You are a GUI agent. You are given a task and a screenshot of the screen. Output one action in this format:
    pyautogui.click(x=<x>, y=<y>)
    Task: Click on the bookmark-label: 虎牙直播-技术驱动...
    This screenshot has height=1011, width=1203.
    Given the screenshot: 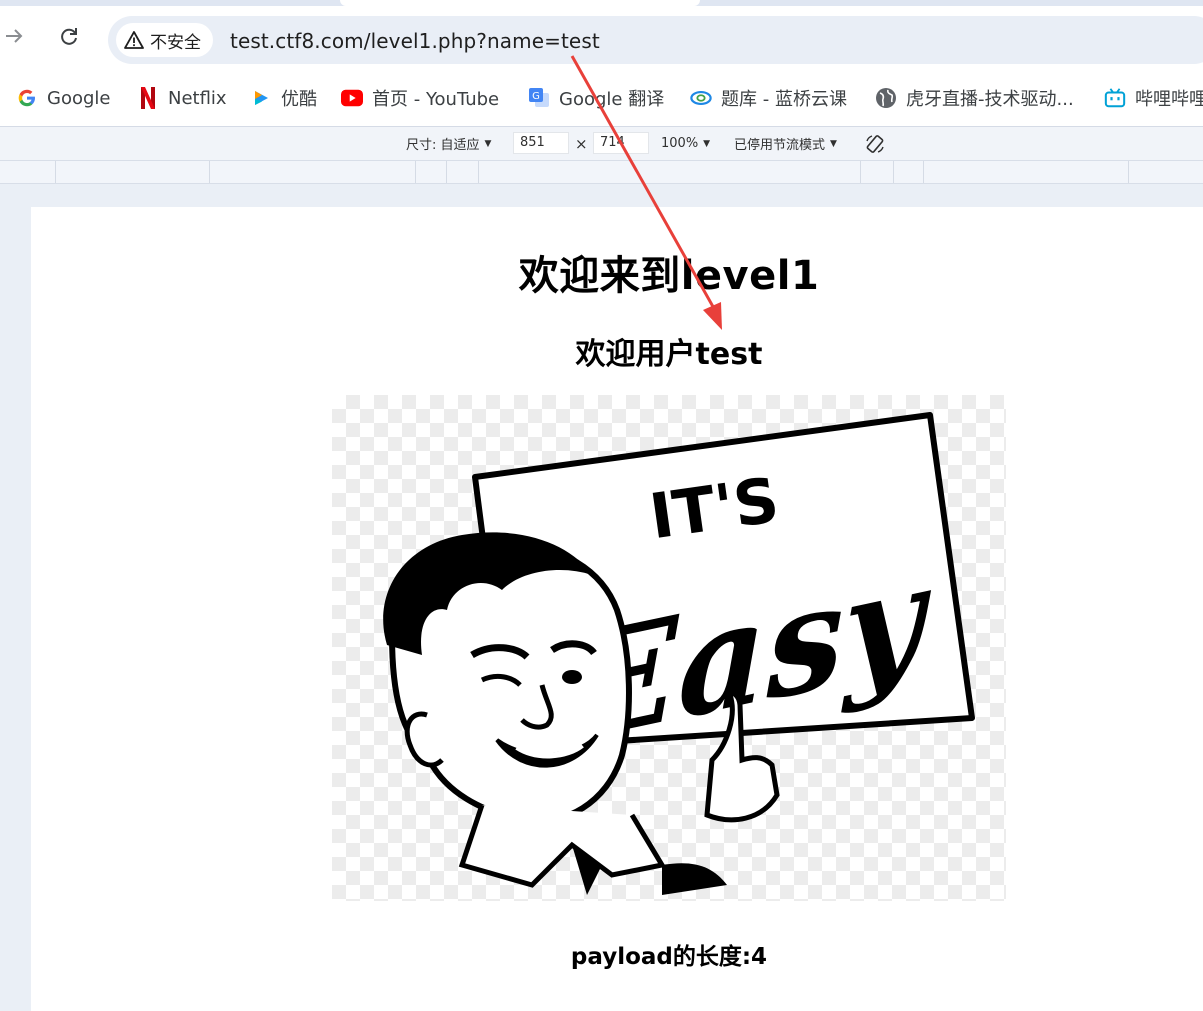 What is the action you would take?
    pyautogui.click(x=990, y=99)
    